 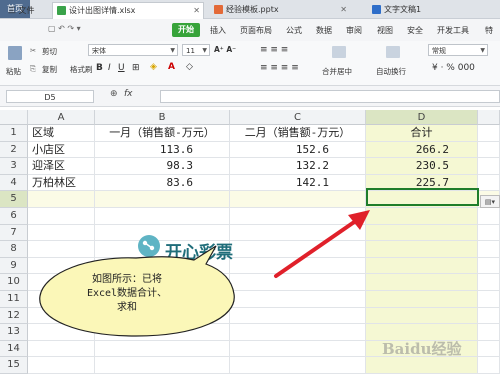 I want to click on column-header-a: A, so click(x=61, y=117).